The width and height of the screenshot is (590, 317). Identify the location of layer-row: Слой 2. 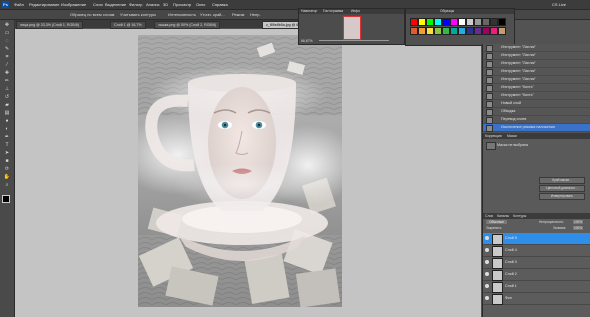
(536, 275).